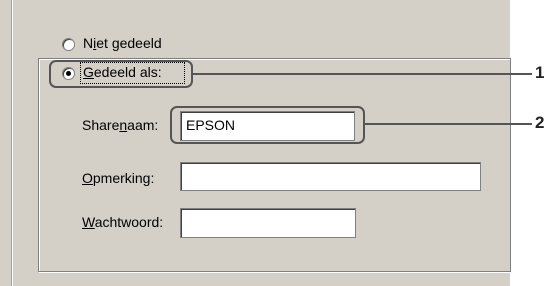 Image resolution: width=552 pixels, height=286 pixels. I want to click on callout-1-line, so click(361, 74).